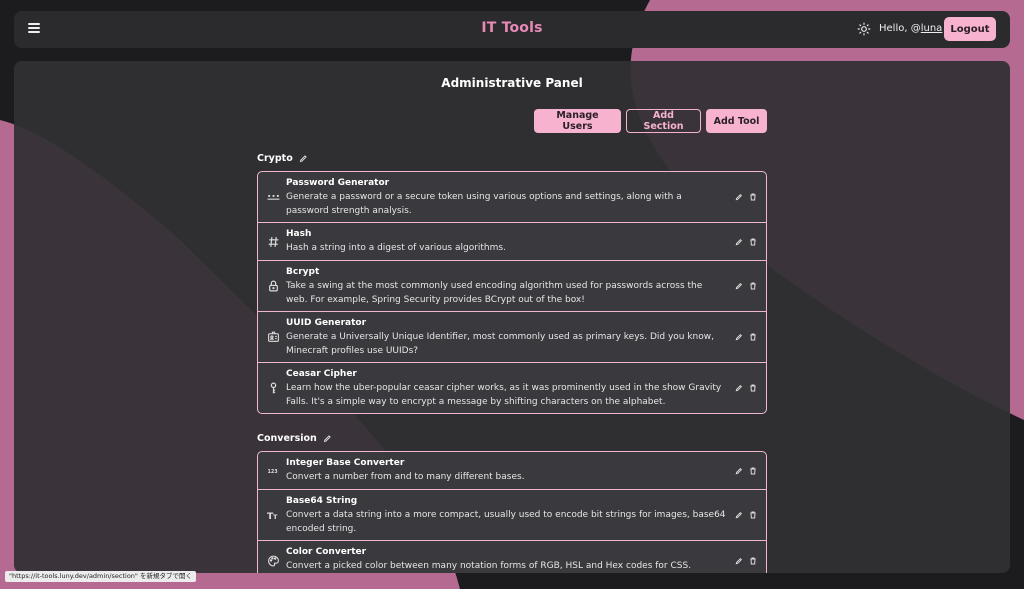 This screenshot has width=1024, height=589. I want to click on key-icon, so click(273, 388).